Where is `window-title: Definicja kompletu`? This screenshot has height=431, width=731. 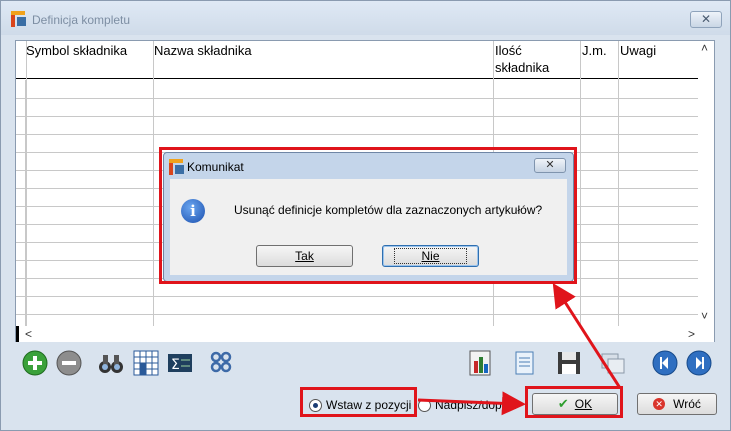
window-title: Definicja kompletu is located at coordinates (81, 20).